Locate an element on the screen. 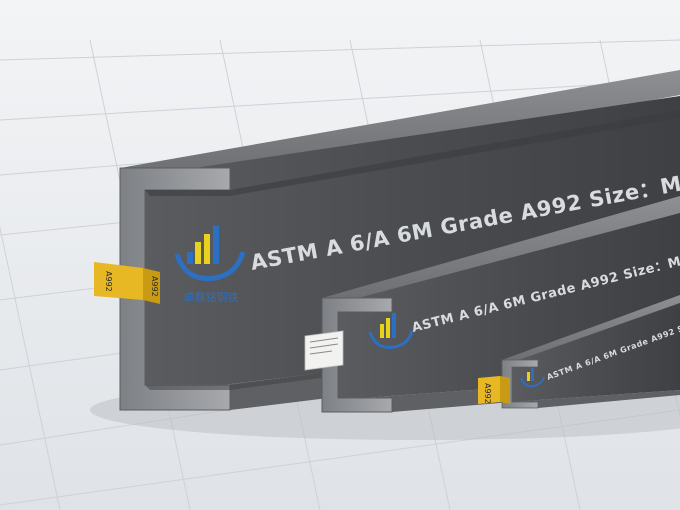 The width and height of the screenshot is (680, 510). grade-tag-small is located at coordinates (494, 390).